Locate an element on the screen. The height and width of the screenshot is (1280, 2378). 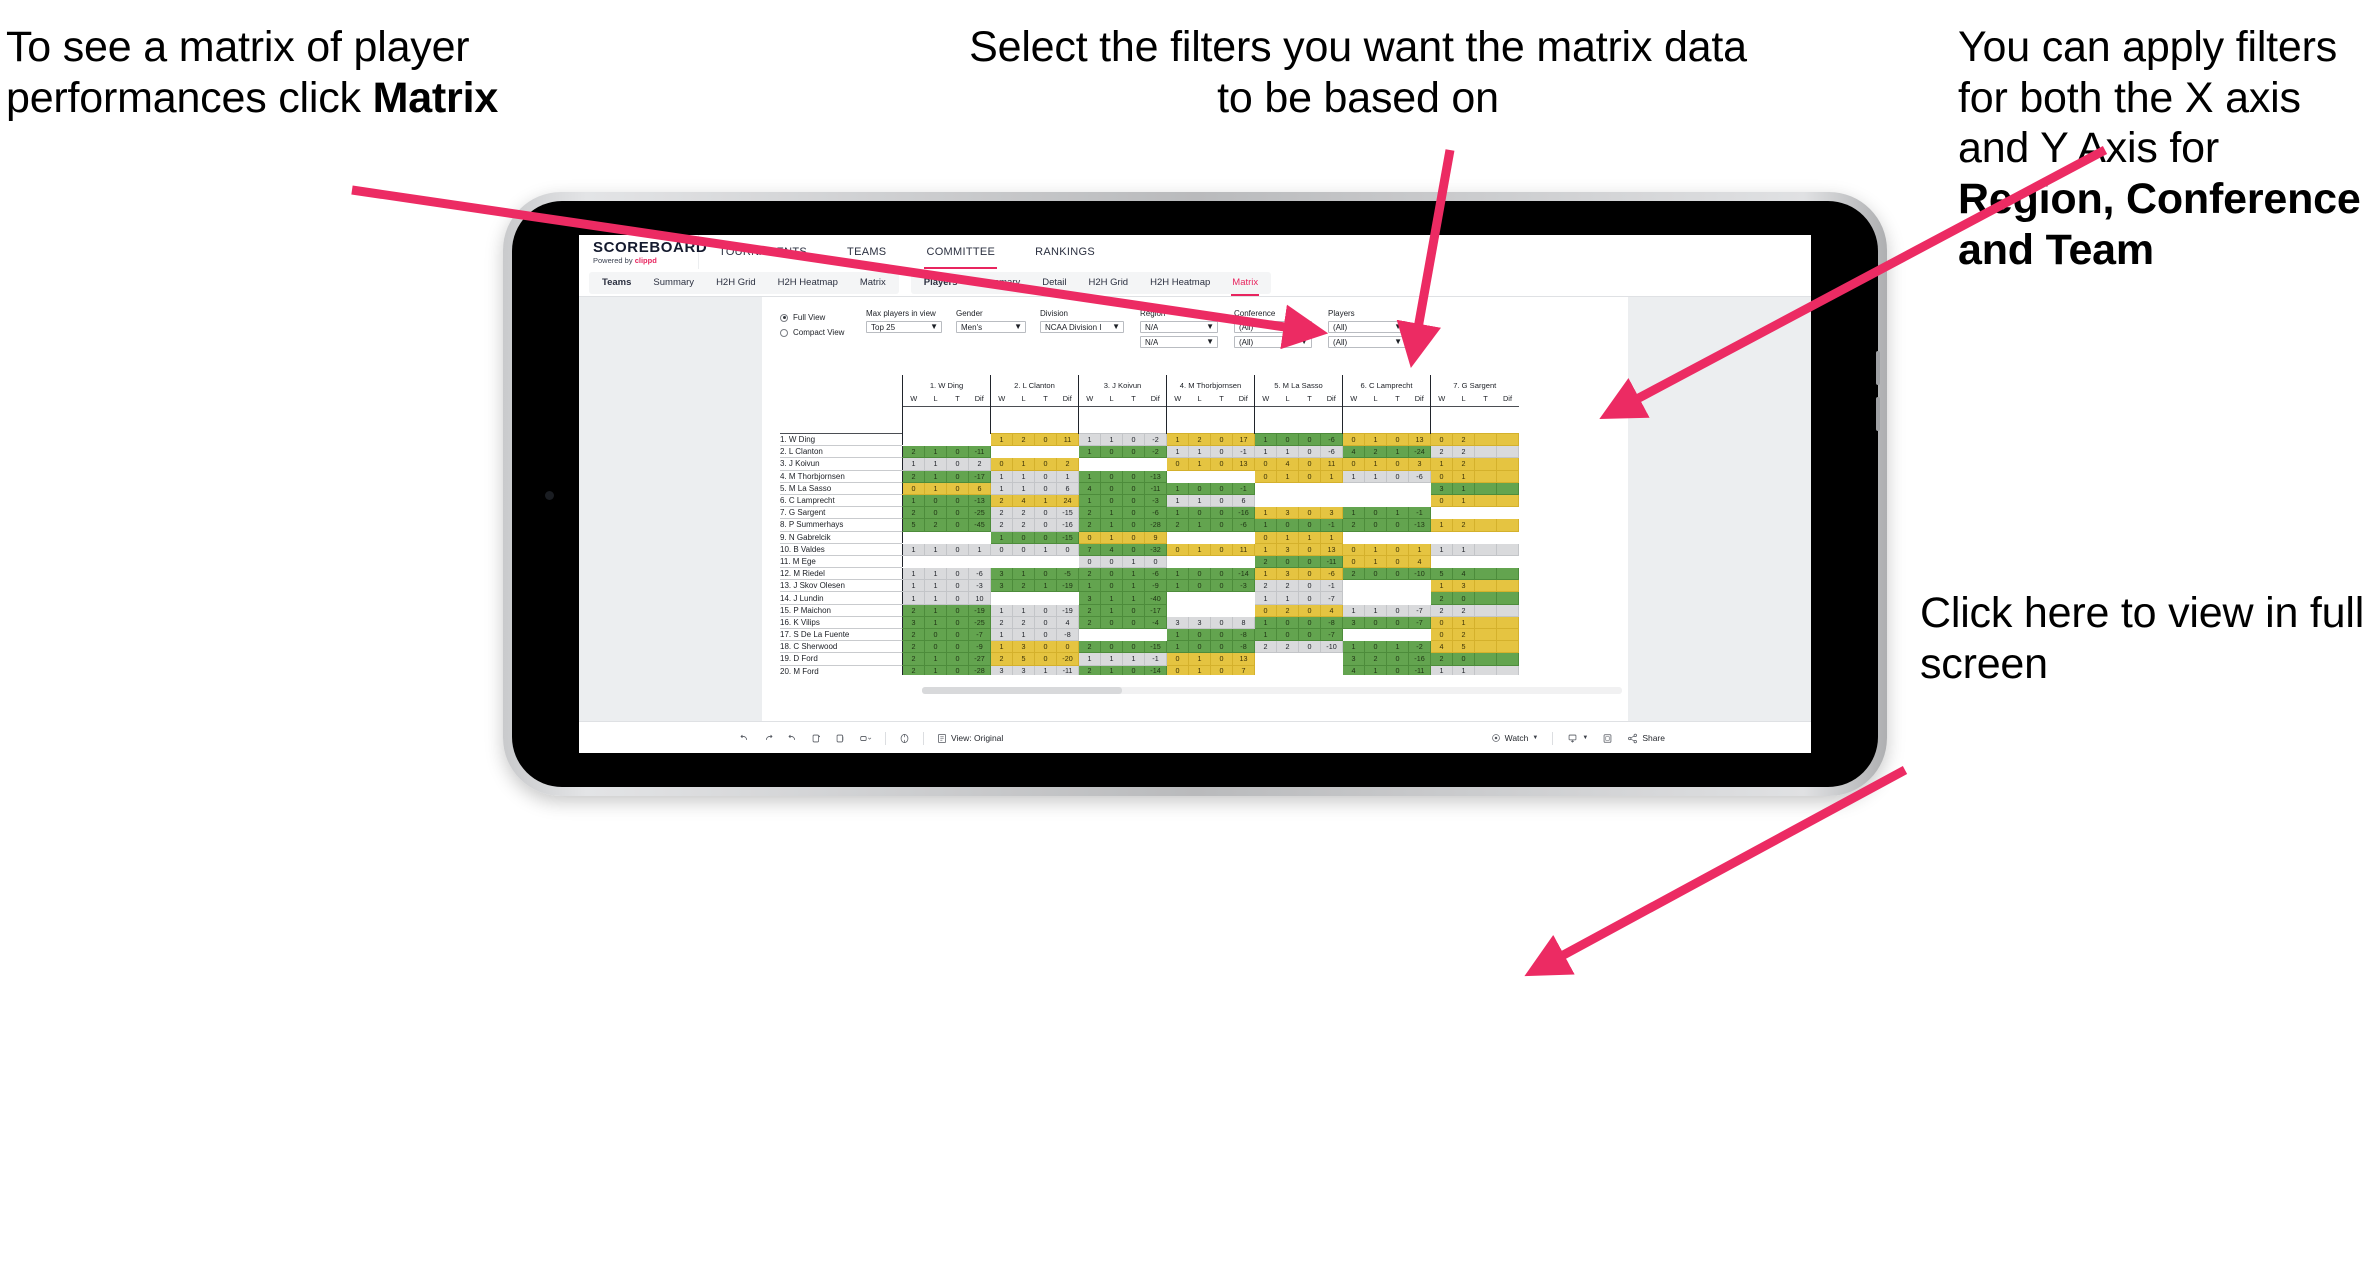
matrix-cell: -2 is located at coordinates (1155, 452).